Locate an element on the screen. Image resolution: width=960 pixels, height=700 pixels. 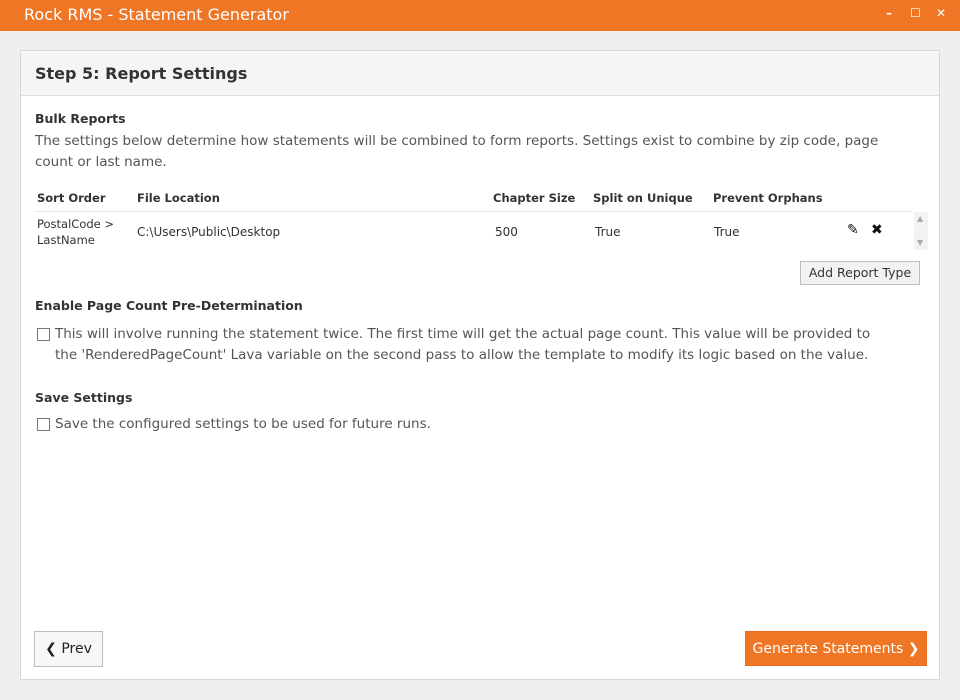
cell-sort-order-1: PostalCode > is located at coordinates (76, 224).